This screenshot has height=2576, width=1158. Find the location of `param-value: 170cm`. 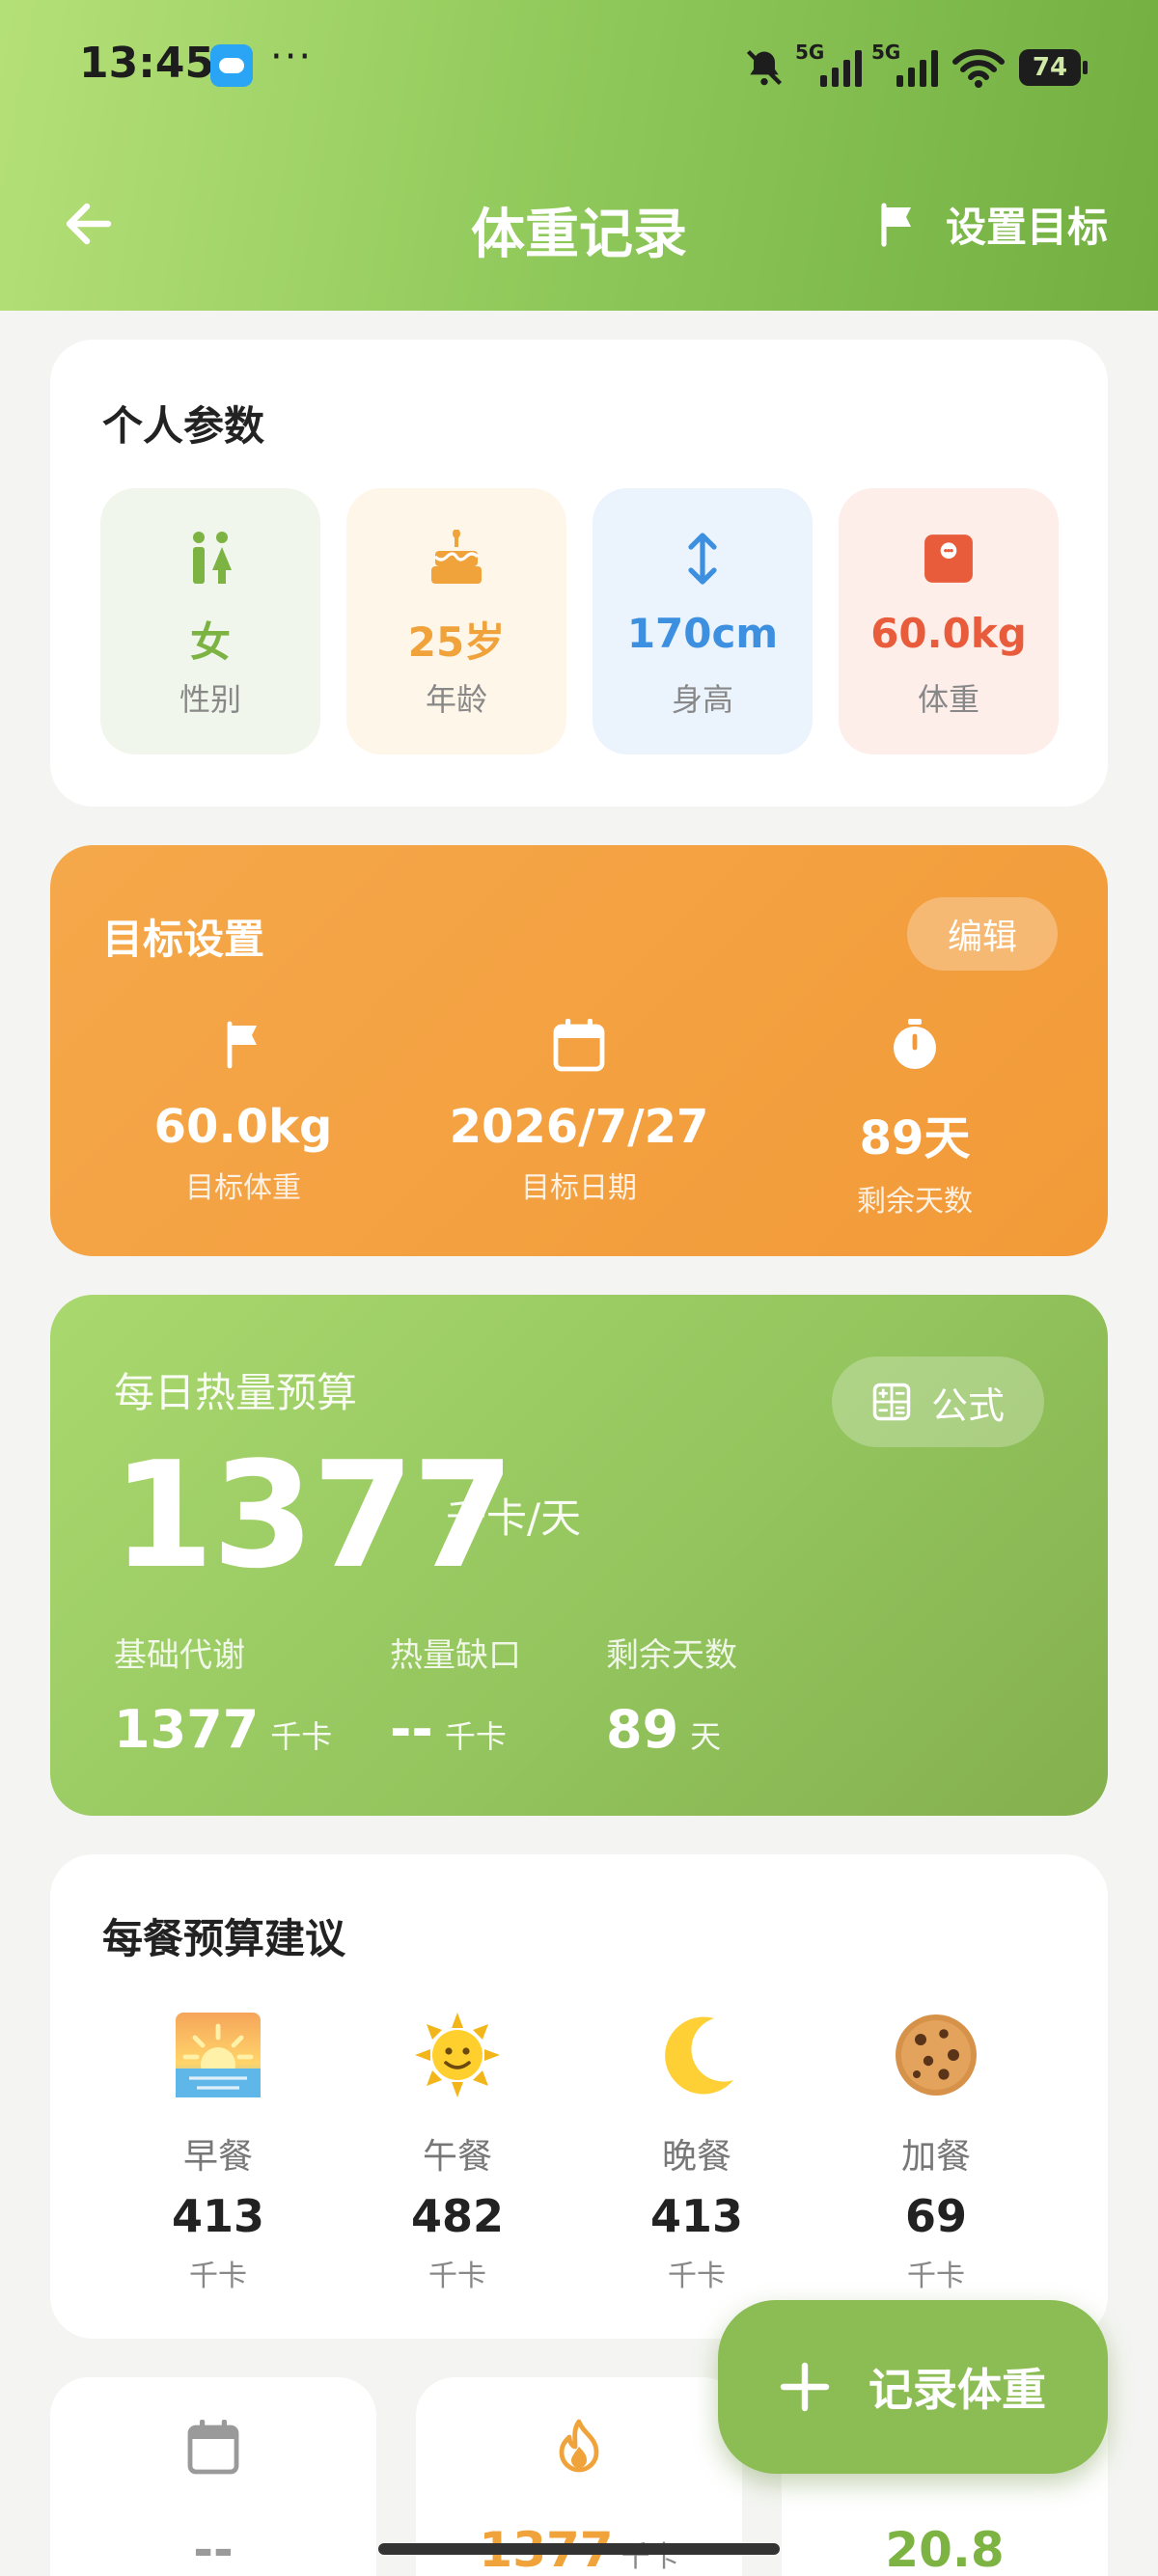

param-value: 170cm is located at coordinates (702, 633).